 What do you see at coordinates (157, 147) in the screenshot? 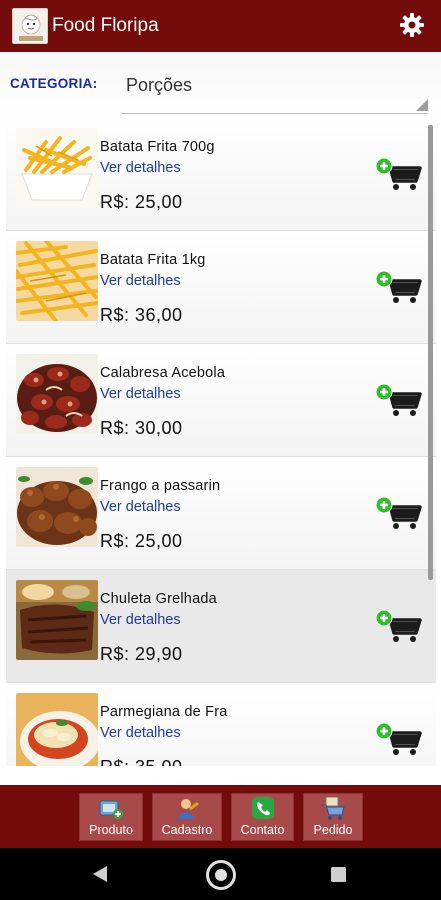
I see `product-name: Batata Frita 700g` at bounding box center [157, 147].